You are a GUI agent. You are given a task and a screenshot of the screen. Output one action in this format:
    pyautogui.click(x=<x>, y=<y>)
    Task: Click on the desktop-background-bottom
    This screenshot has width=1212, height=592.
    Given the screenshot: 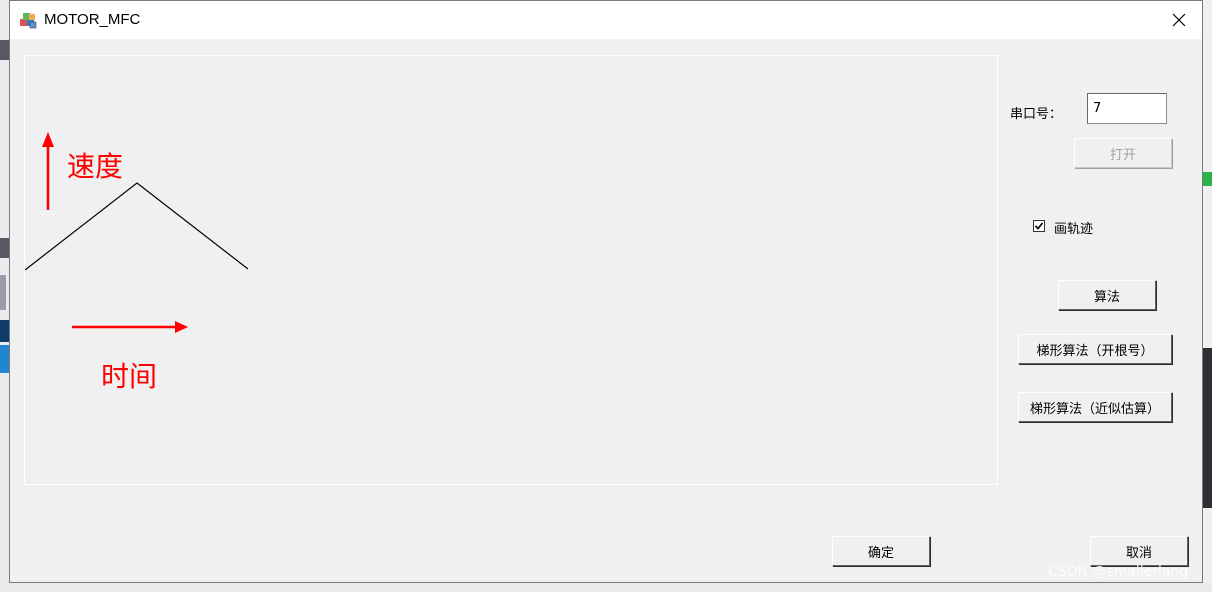 What is the action you would take?
    pyautogui.click(x=606, y=587)
    